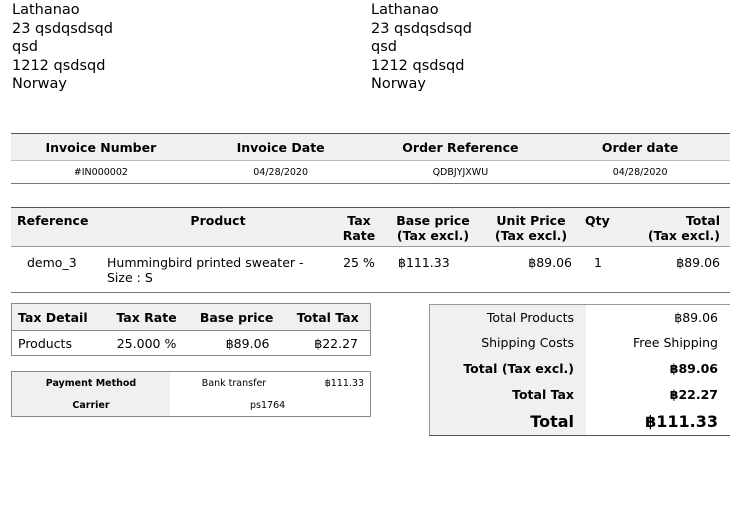 This screenshot has height=531, width=738. What do you see at coordinates (680, 227) in the screenshot?
I see `header-total: Total (Tax excl.)` at bounding box center [680, 227].